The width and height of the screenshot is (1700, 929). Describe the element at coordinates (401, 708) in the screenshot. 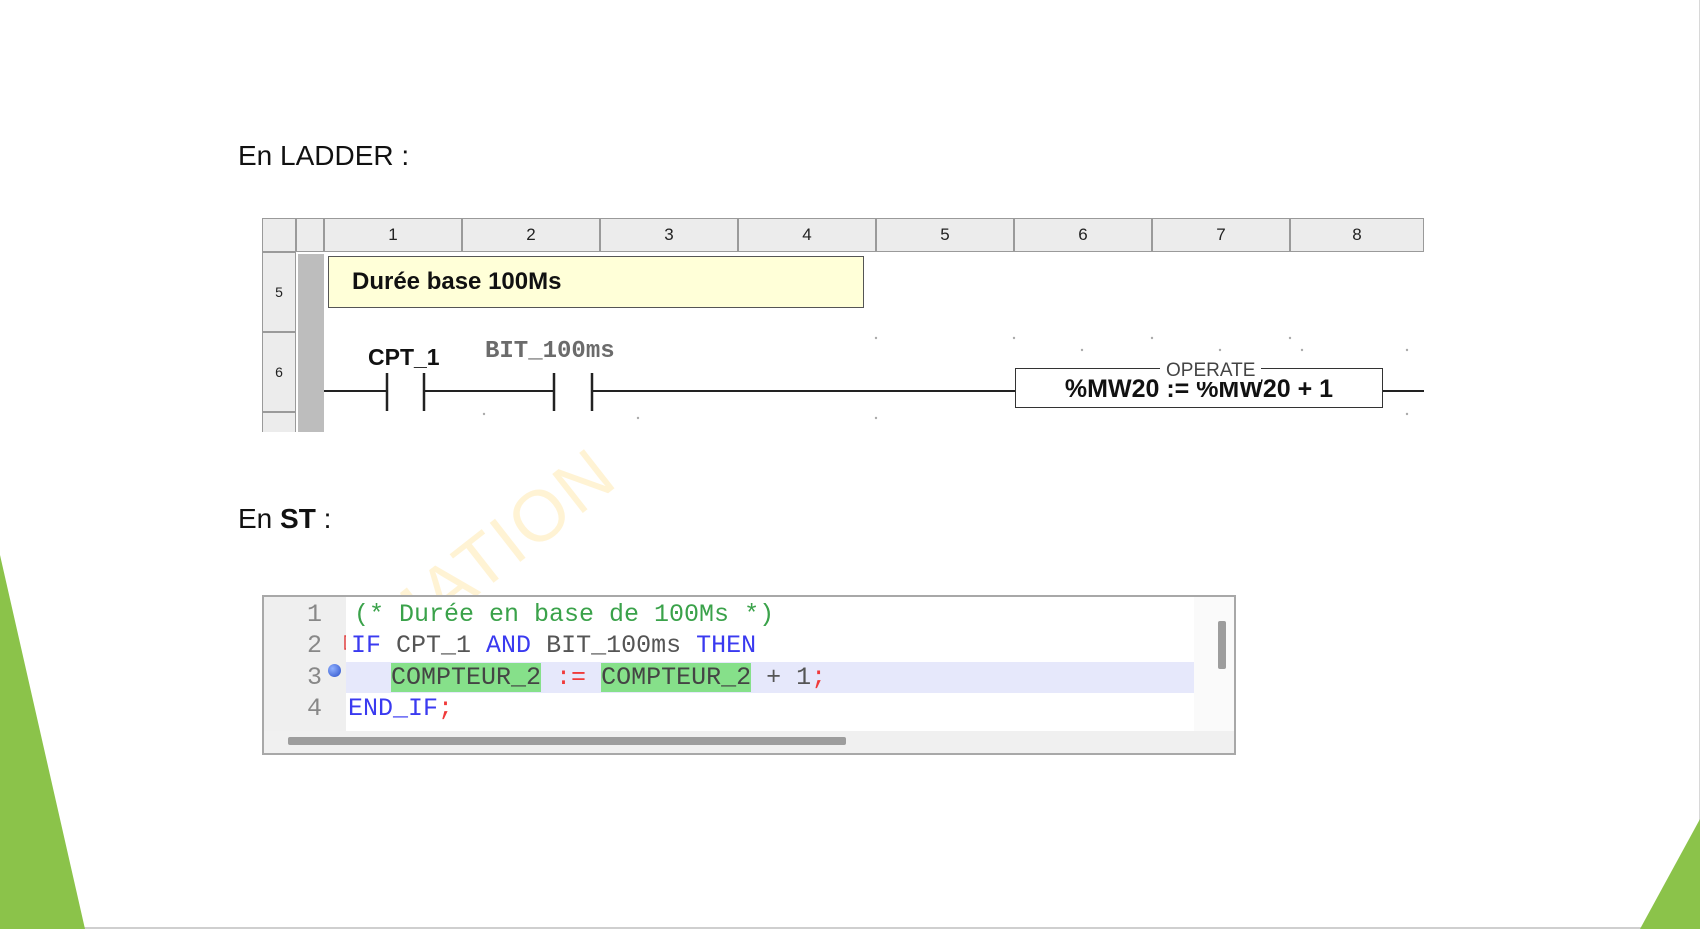

I see `code-line-4: END_IF;` at that location.